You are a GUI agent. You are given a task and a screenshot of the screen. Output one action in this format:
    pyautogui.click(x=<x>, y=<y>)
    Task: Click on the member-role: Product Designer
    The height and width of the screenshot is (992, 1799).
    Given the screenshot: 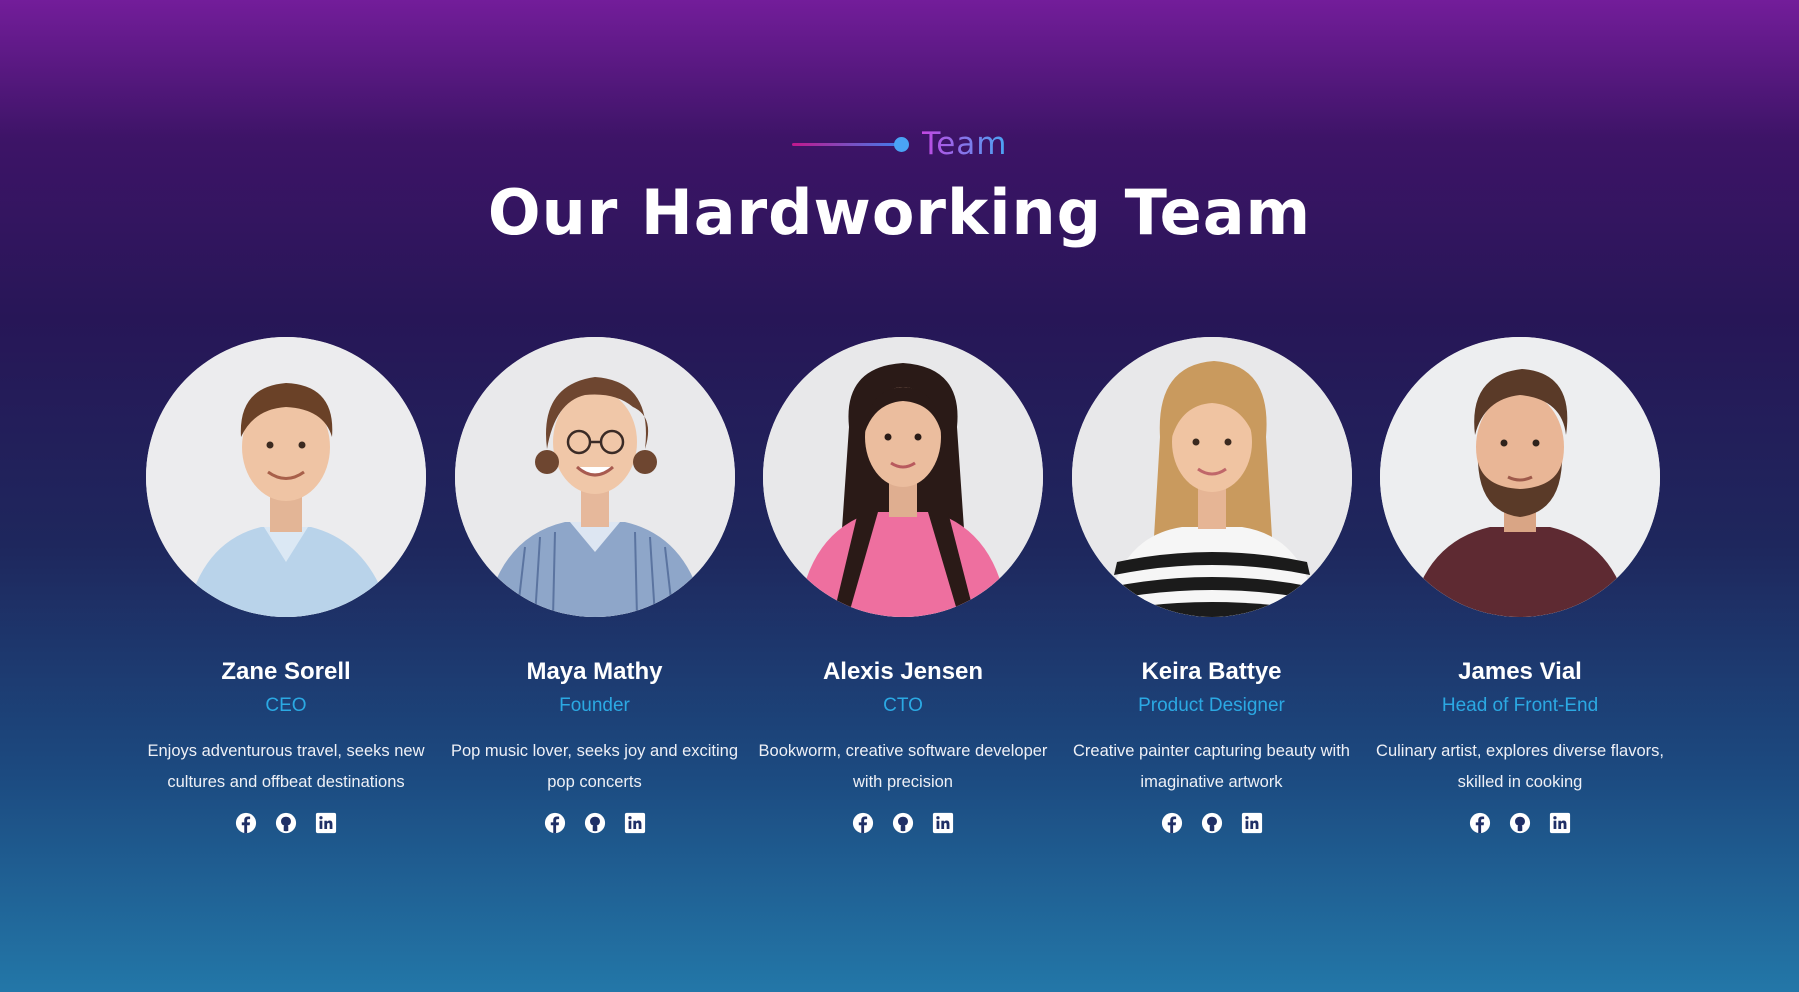 What is the action you would take?
    pyautogui.click(x=1211, y=705)
    